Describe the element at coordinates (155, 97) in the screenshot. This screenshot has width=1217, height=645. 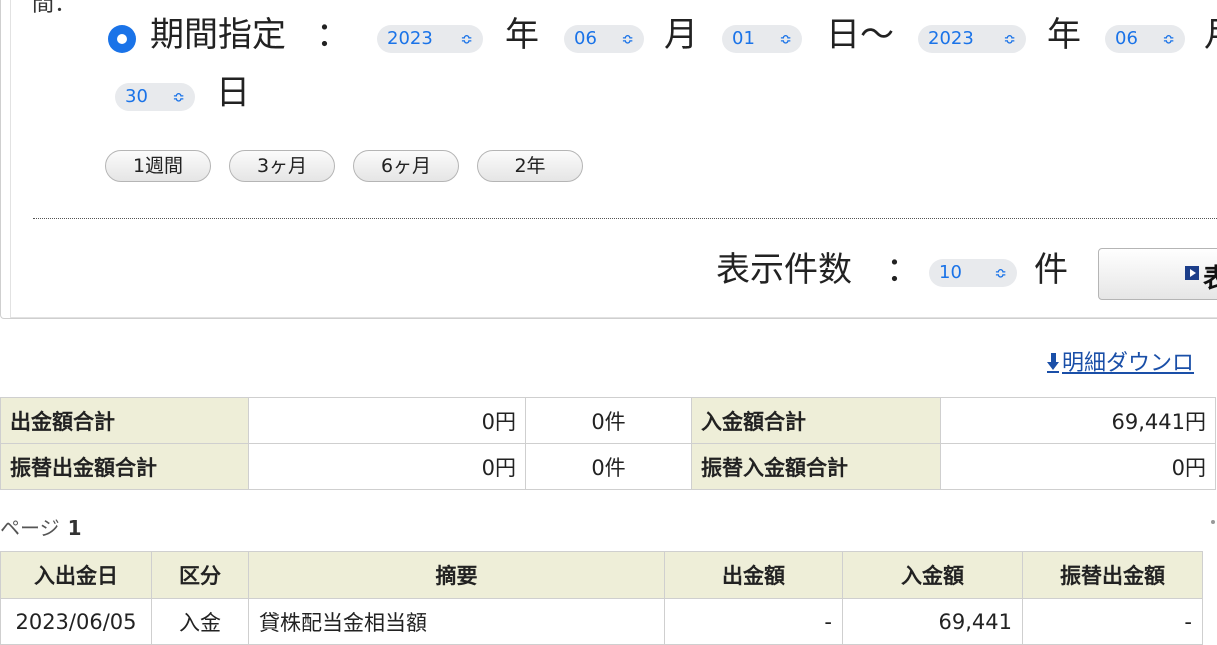
I see `to-day-select: 30 ≎` at that location.